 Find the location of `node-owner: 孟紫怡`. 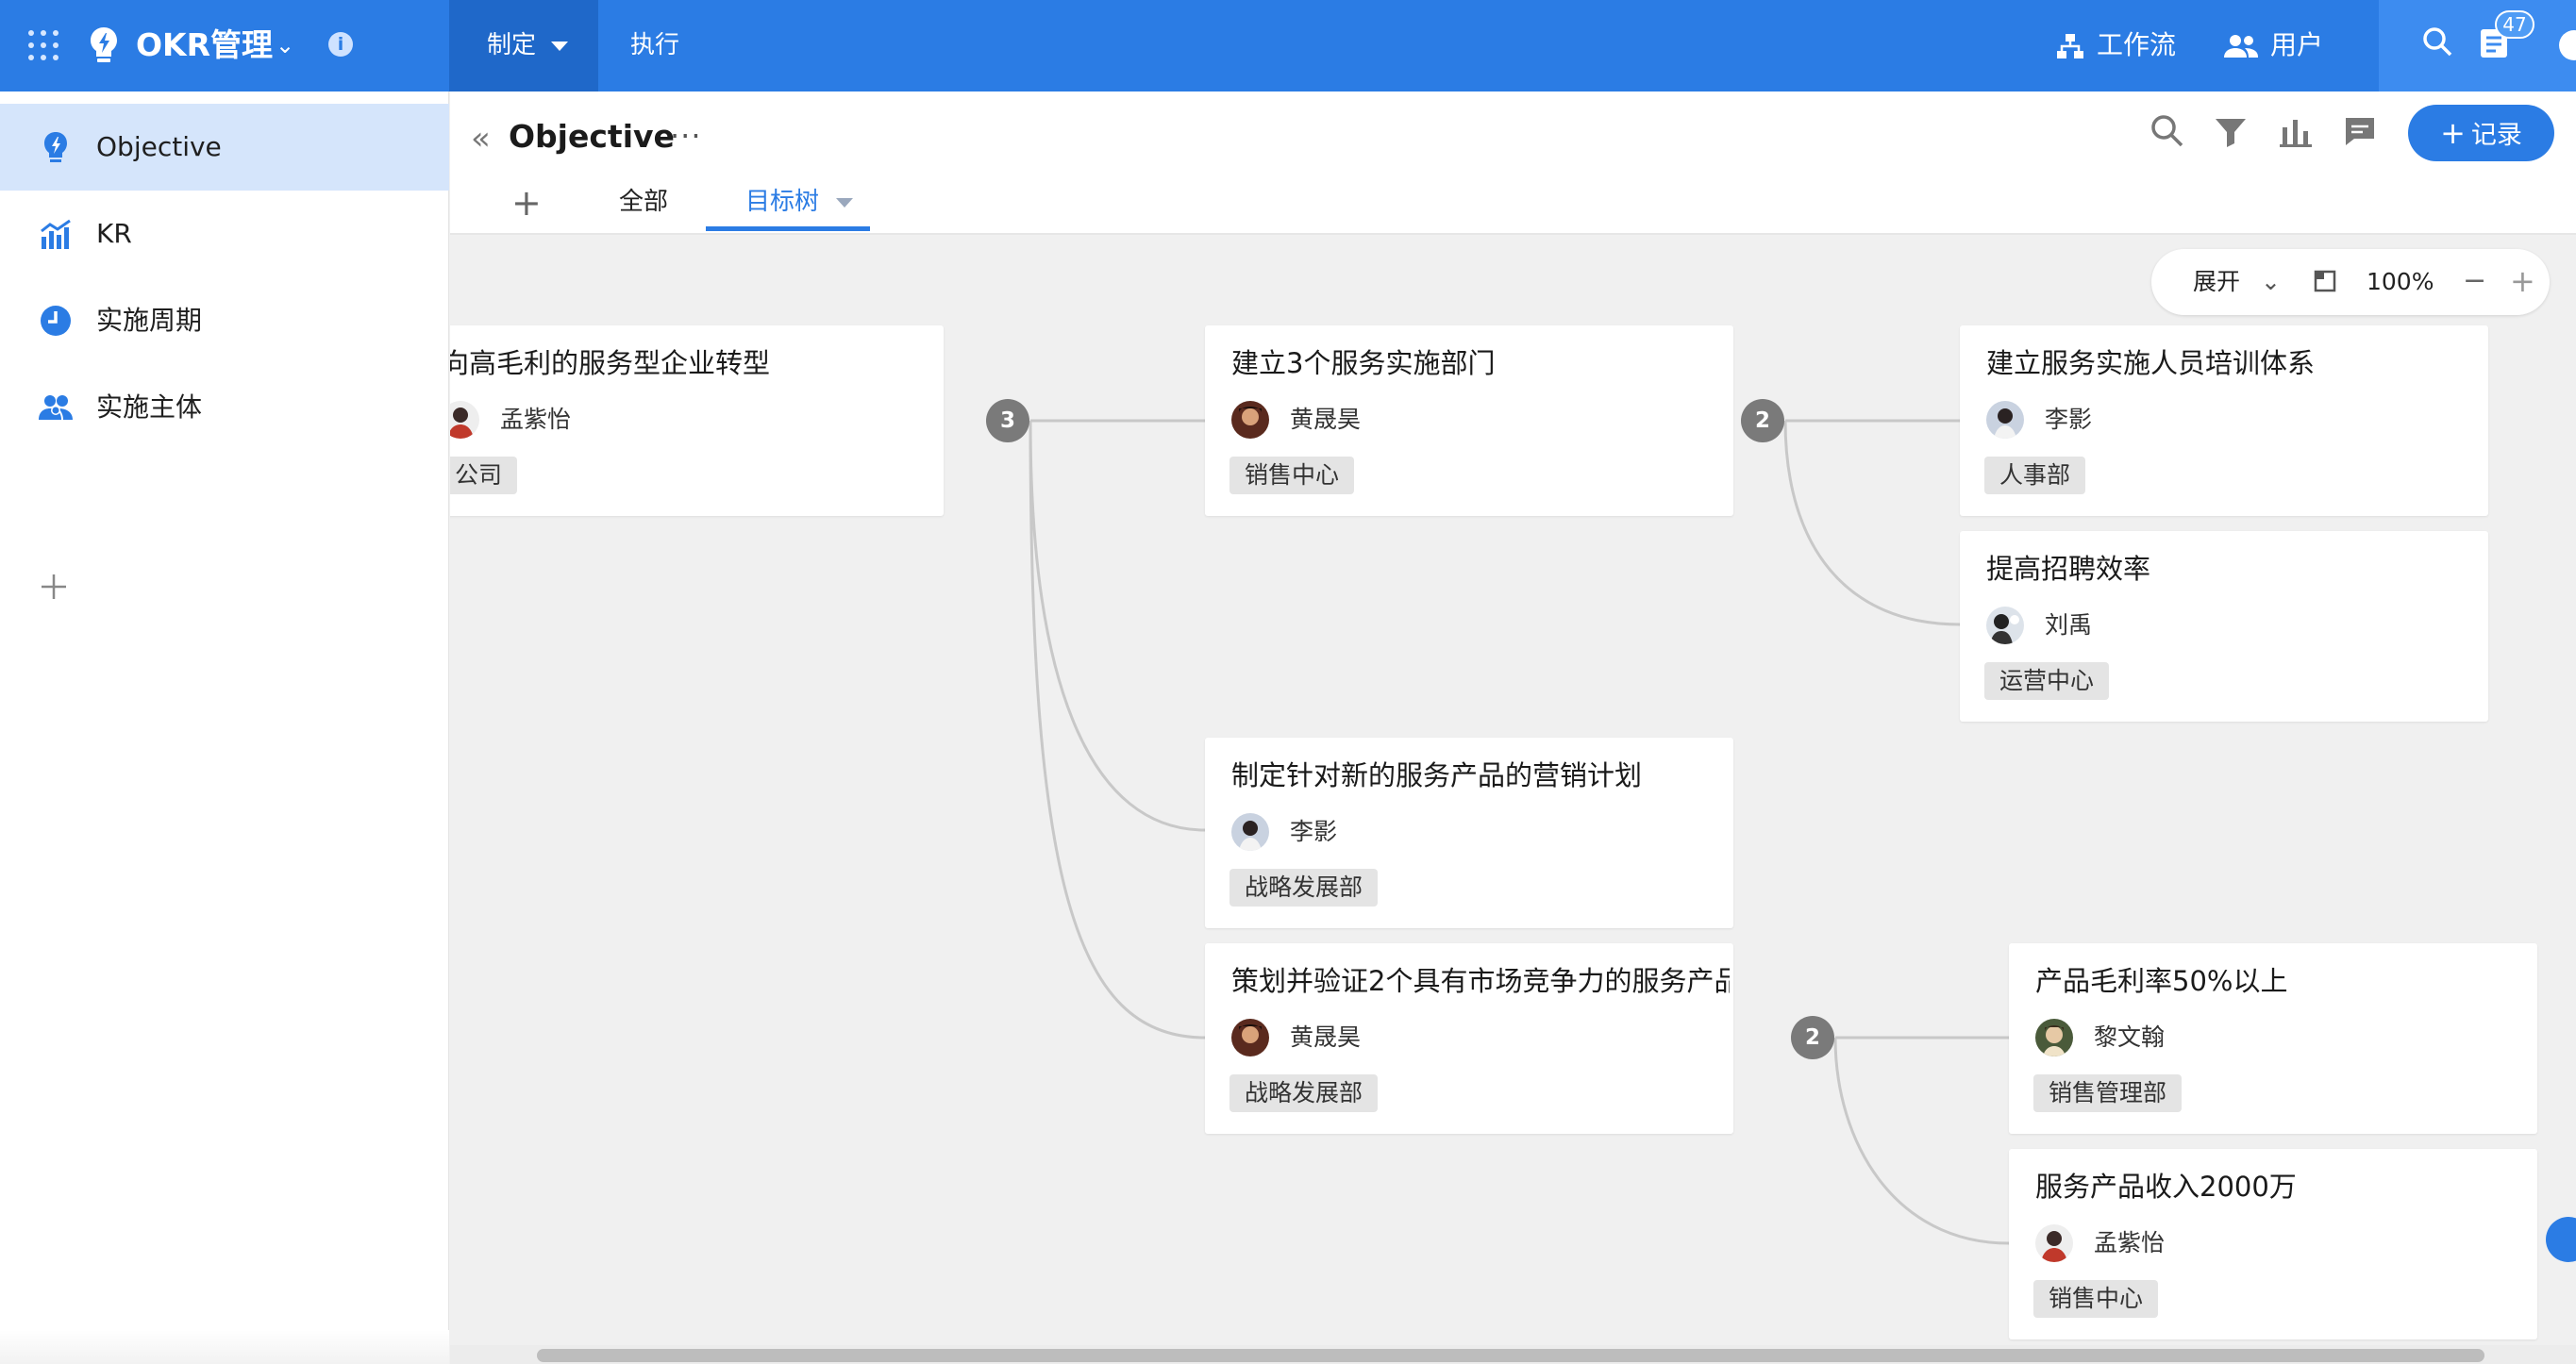

node-owner: 孟紫怡 is located at coordinates (536, 419).